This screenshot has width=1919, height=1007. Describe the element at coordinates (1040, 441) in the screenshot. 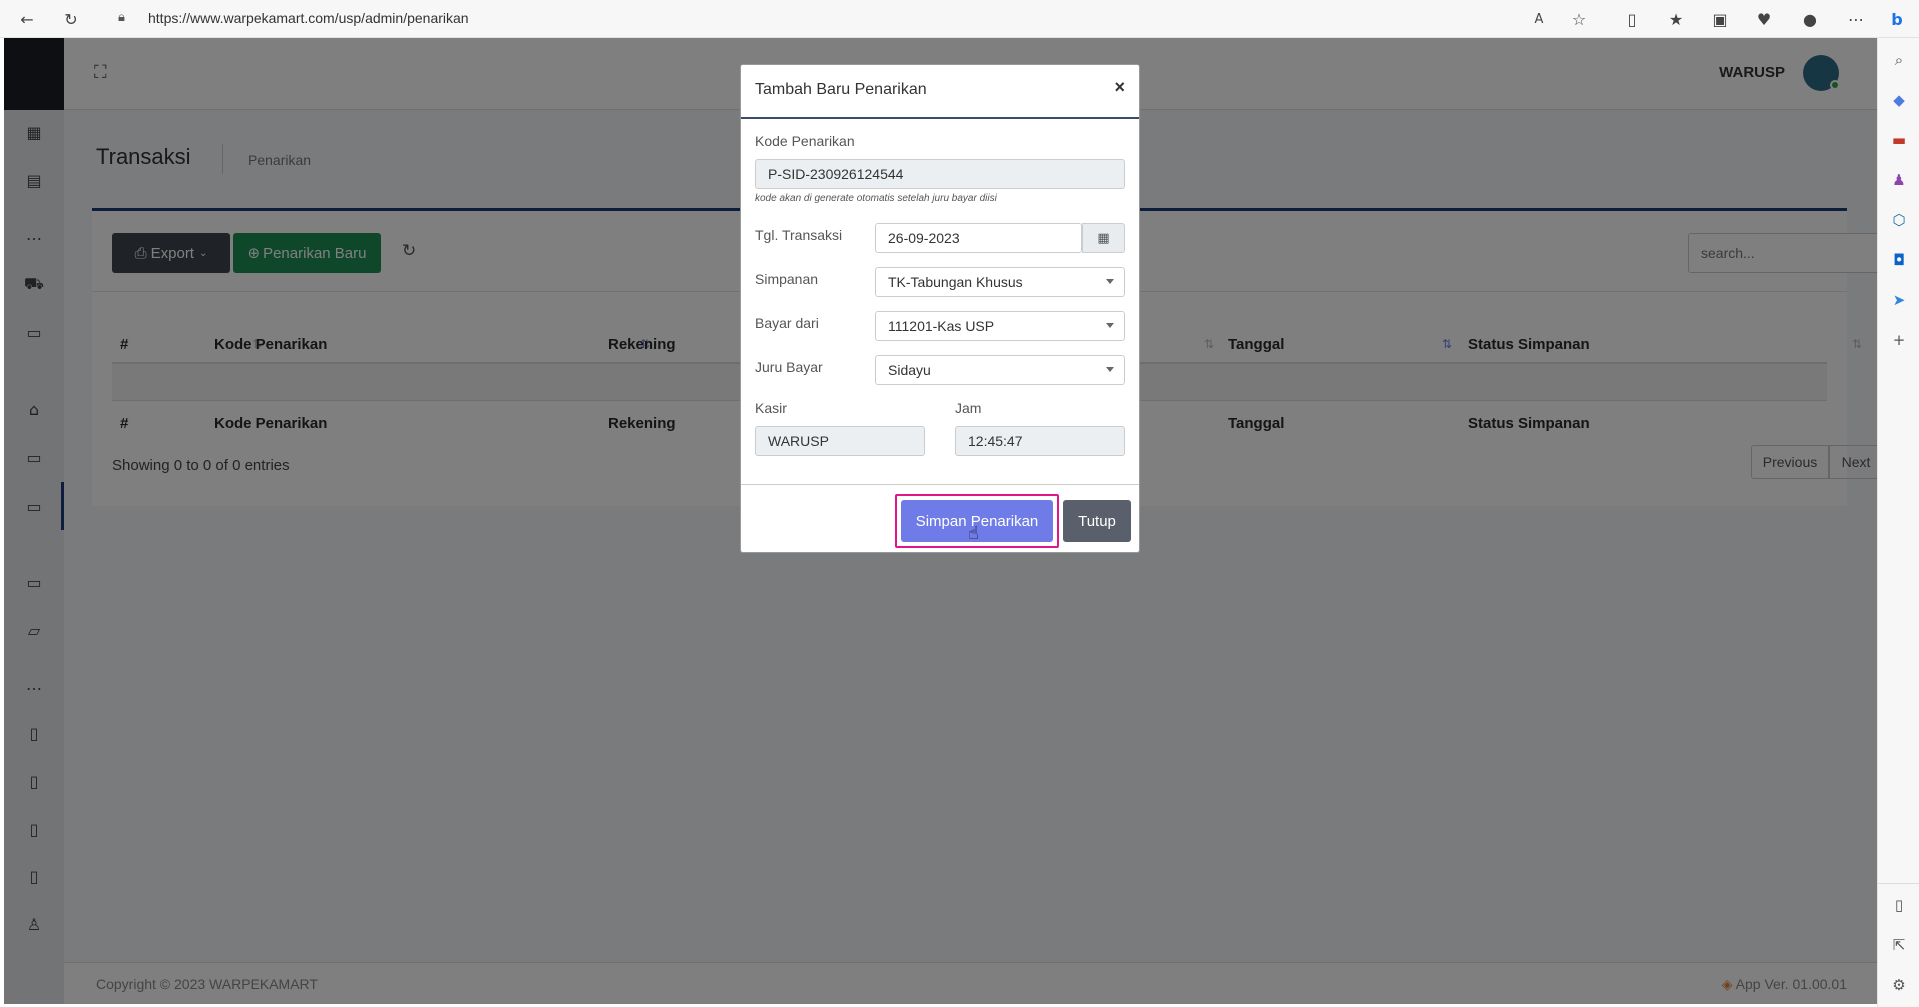

I see `jam-field: 12:45:47` at that location.